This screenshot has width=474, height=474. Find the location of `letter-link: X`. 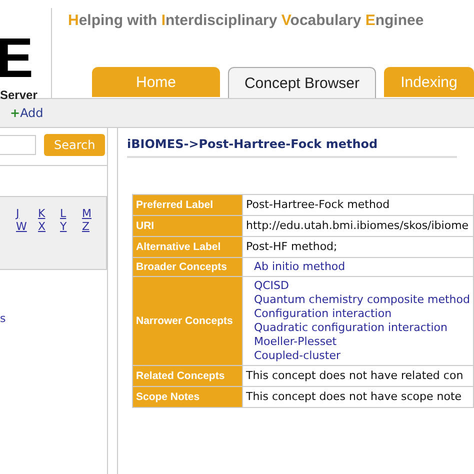

letter-link: X is located at coordinates (44, 226).